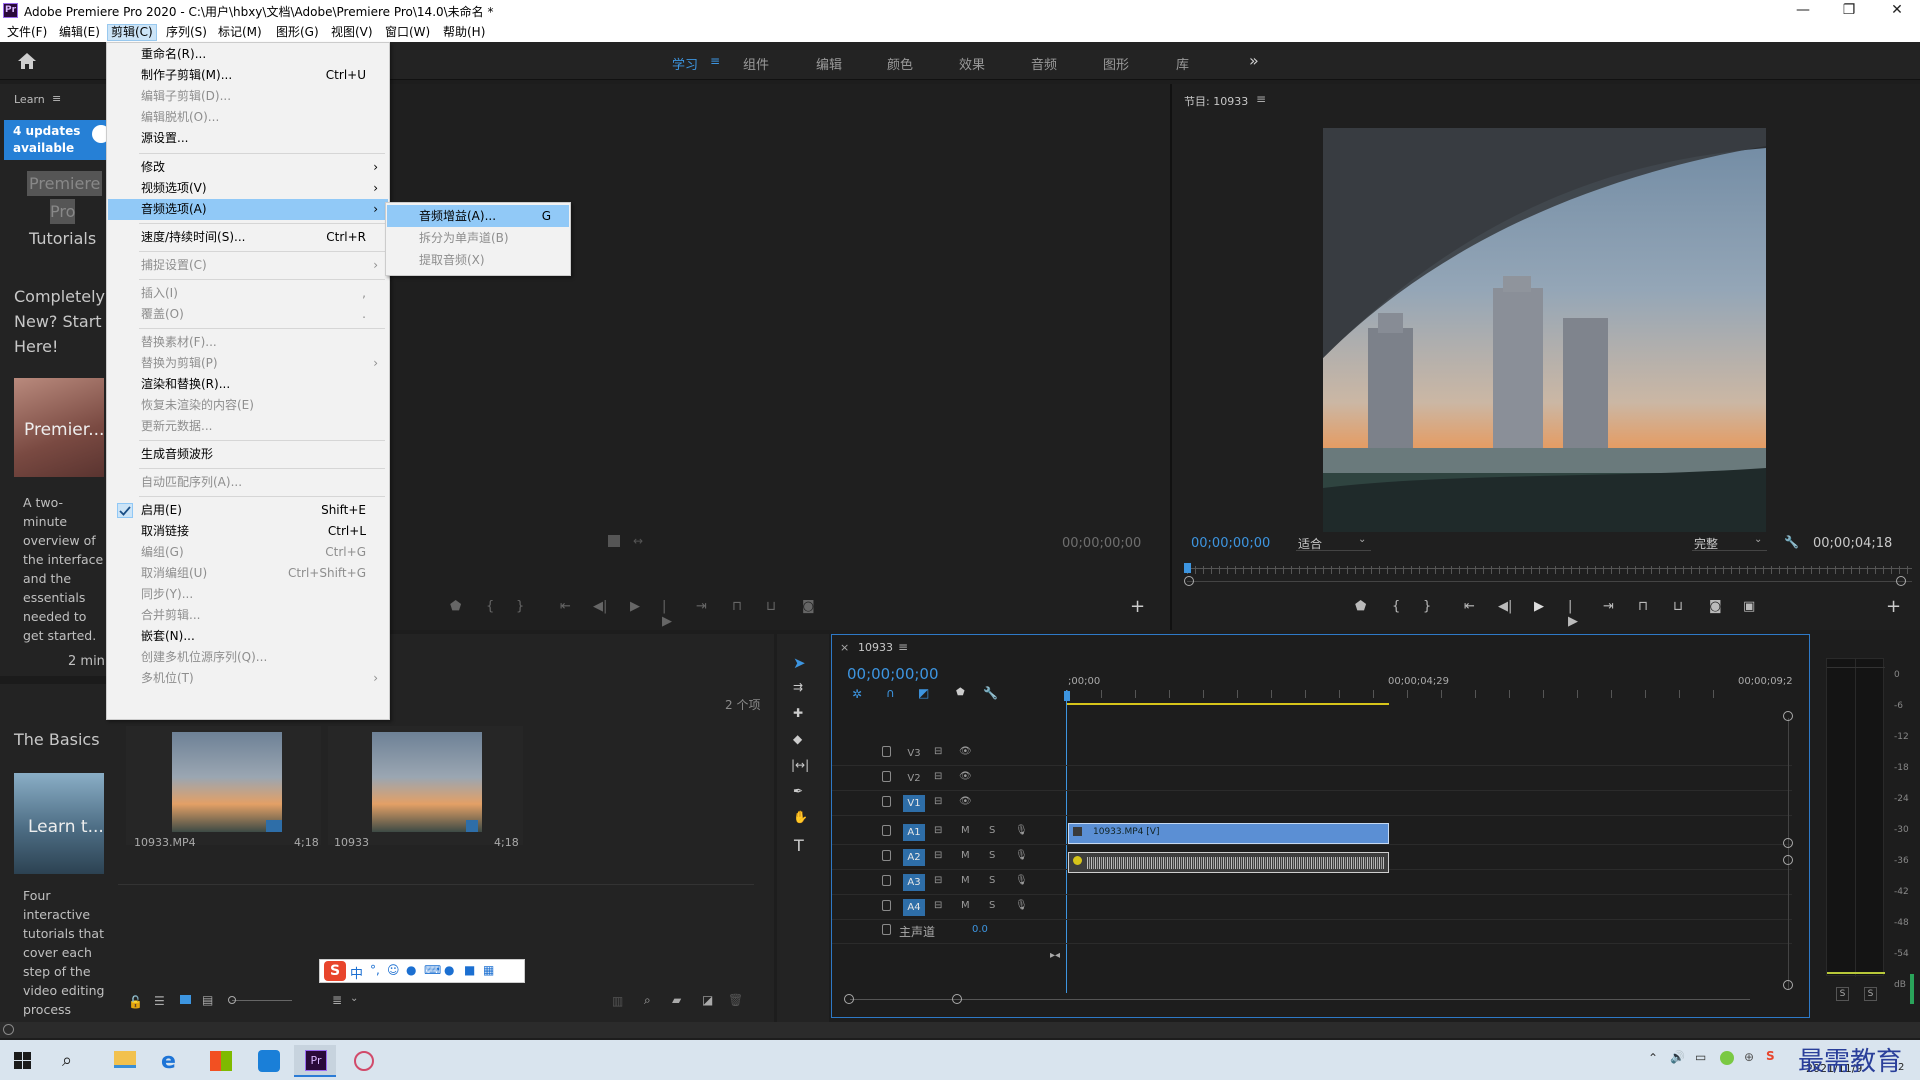 Image resolution: width=1920 pixels, height=1080 pixels. I want to click on menu-item-capture-settings: 捕捉设置(C) ›, so click(248, 265).